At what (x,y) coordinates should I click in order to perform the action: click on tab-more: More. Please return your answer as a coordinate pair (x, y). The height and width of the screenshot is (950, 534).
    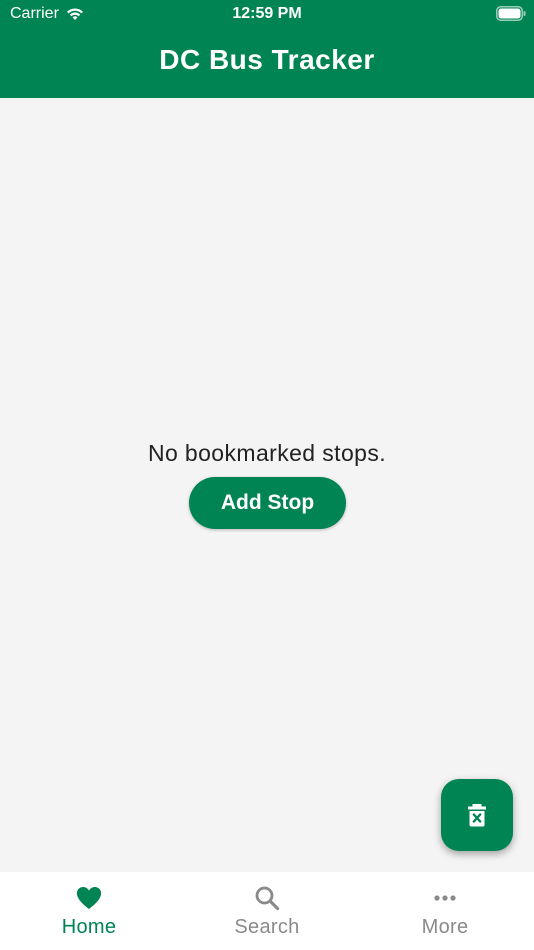
    Looking at the image, I should click on (445, 911).